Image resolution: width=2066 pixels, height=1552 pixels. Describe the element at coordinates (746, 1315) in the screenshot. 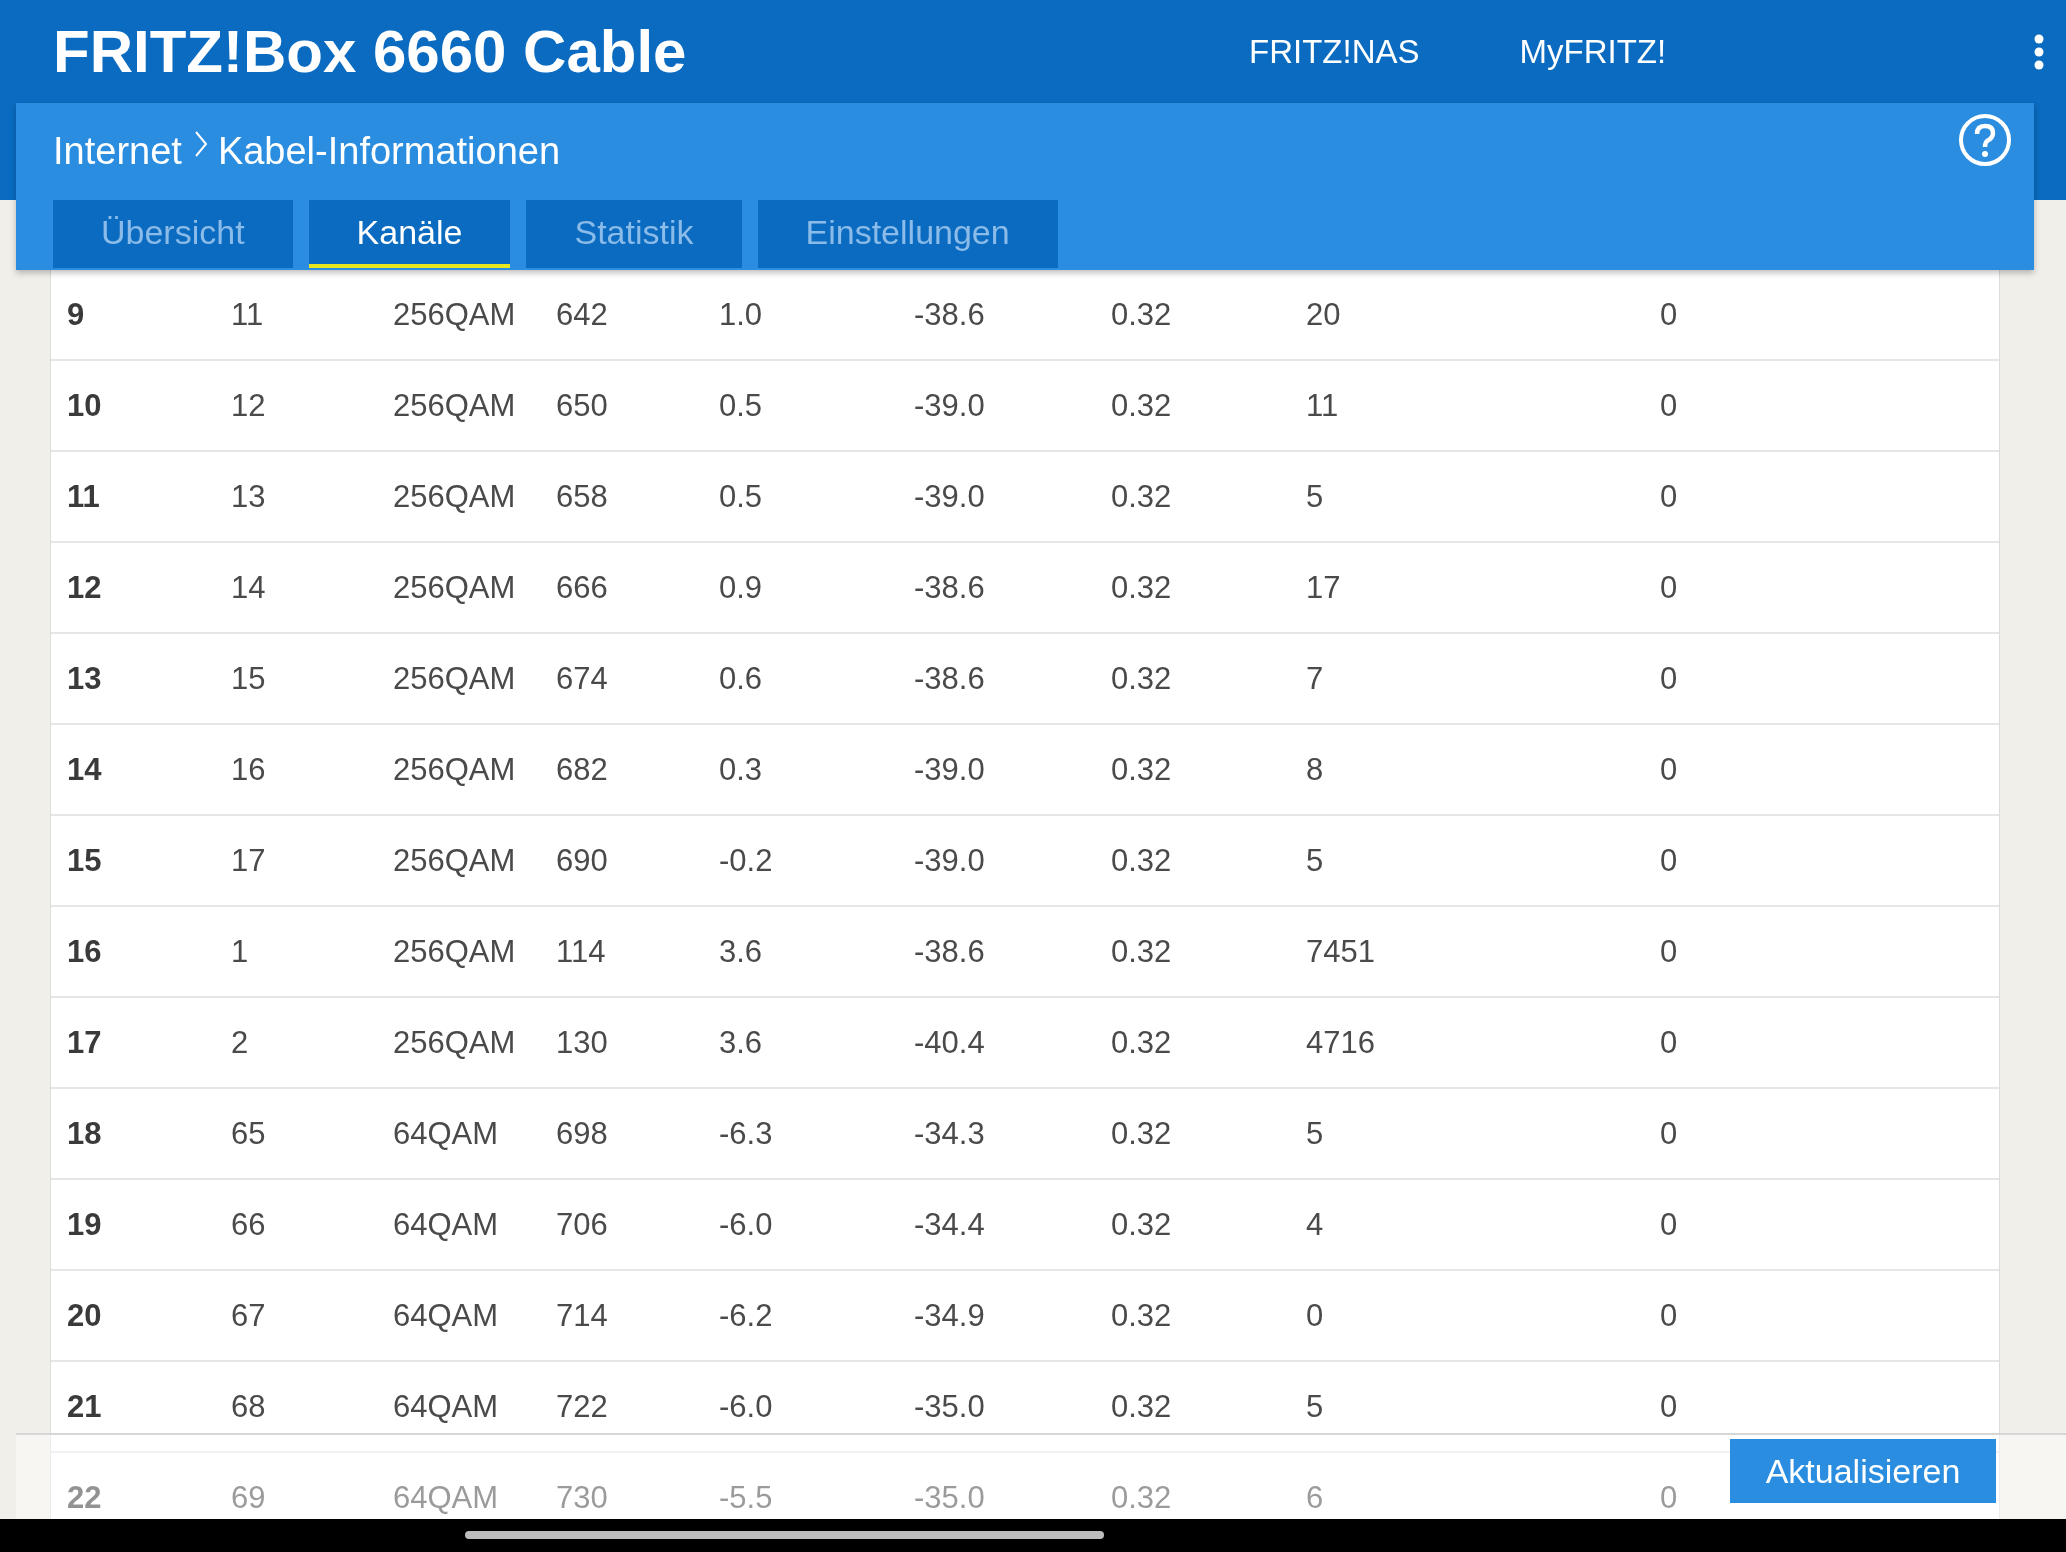

I see `table-cell-text: -6.2` at that location.